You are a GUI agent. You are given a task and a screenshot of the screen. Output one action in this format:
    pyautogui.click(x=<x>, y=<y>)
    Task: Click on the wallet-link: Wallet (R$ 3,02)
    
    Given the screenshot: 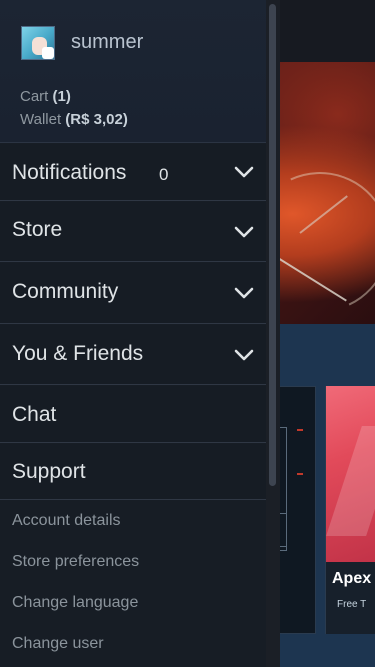 What is the action you would take?
    pyautogui.click(x=74, y=119)
    